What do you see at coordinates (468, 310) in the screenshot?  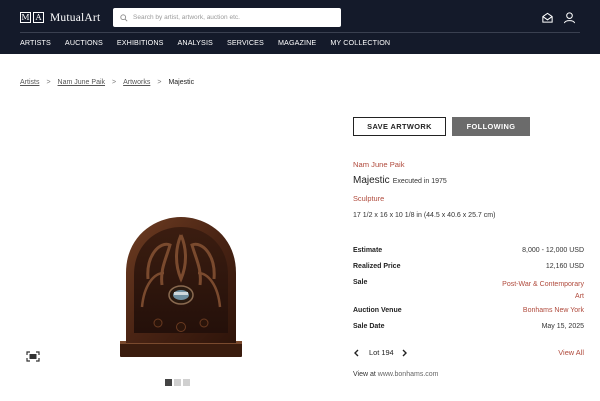 I see `auction-venue-row: Auction Venue Bonhams New York` at bounding box center [468, 310].